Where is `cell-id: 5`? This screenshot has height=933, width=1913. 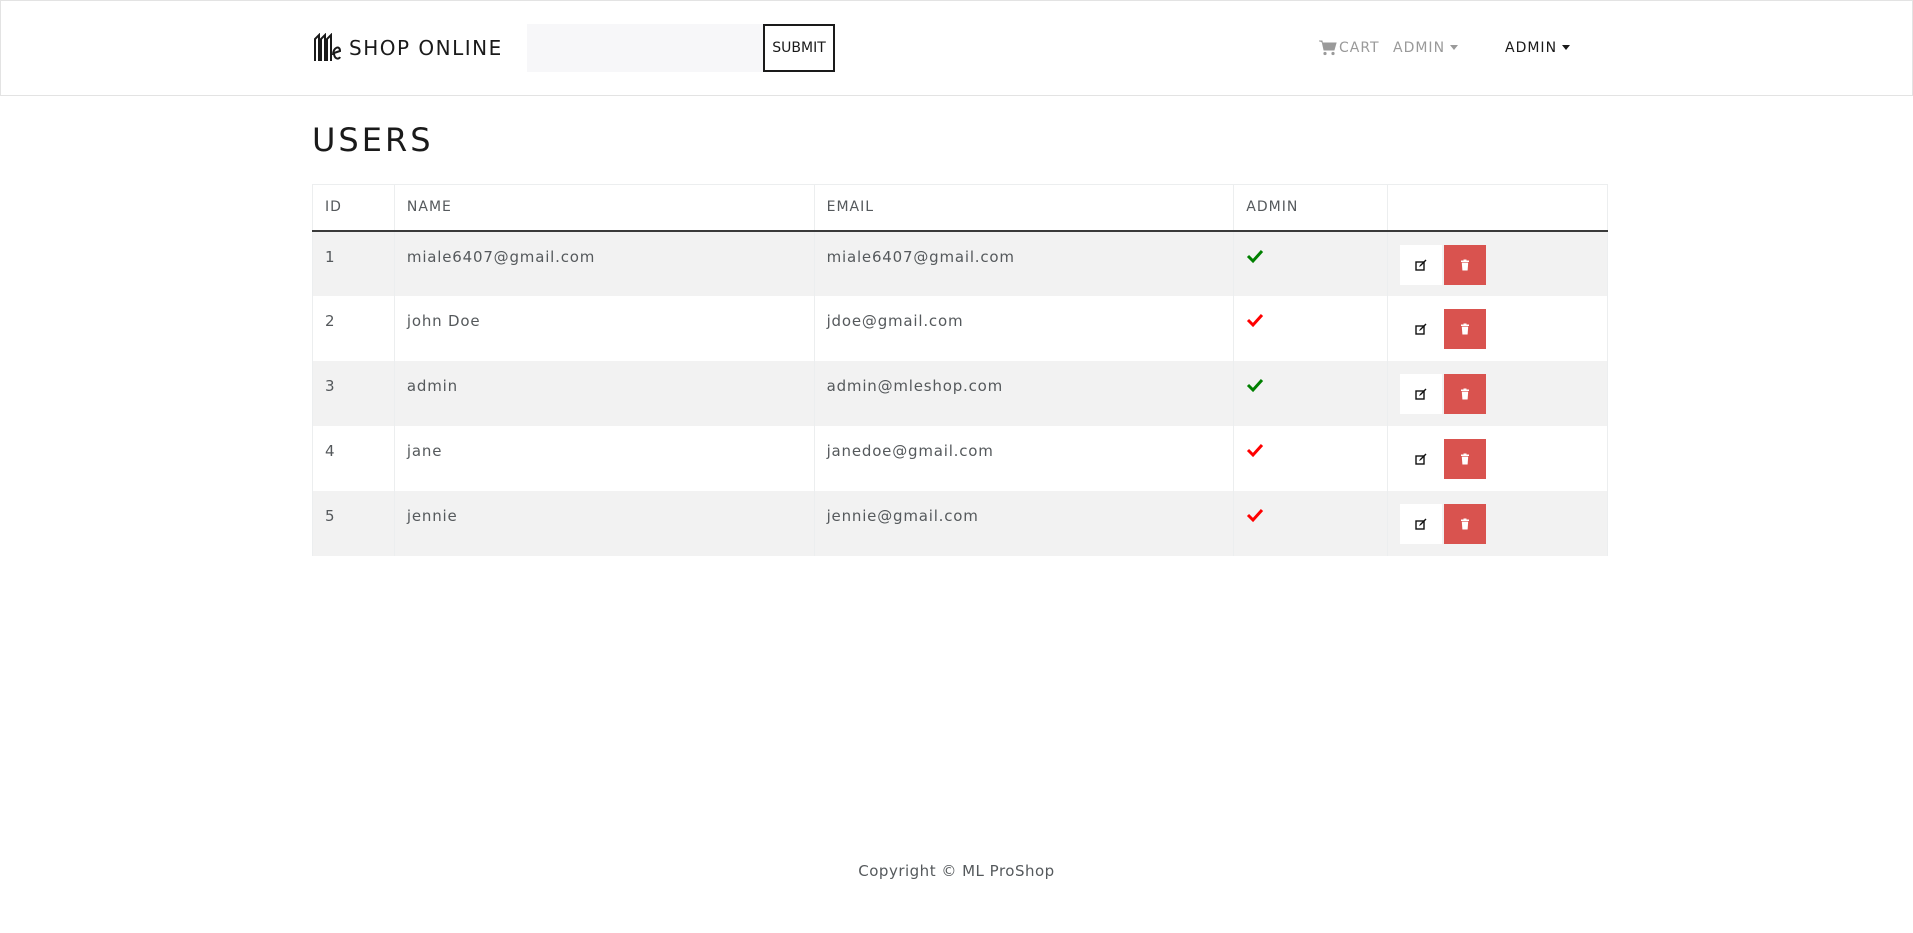 cell-id: 5 is located at coordinates (353, 523).